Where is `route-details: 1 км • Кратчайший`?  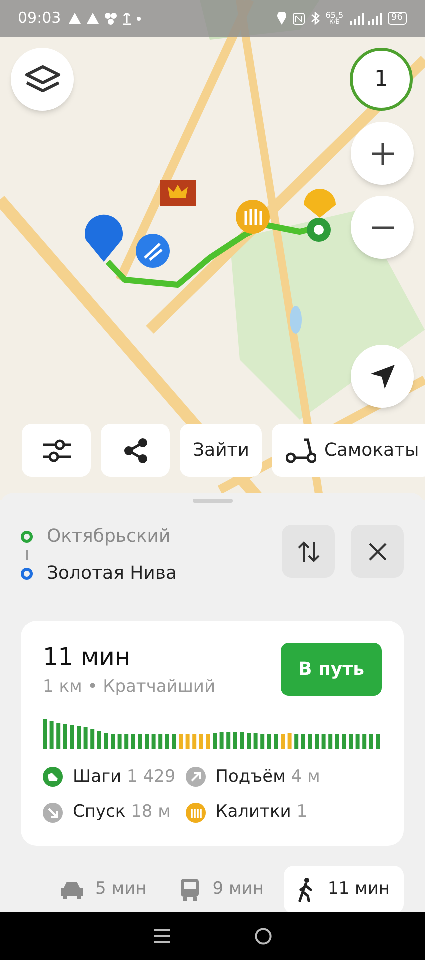
route-details: 1 км • Кратчайший is located at coordinates (129, 687).